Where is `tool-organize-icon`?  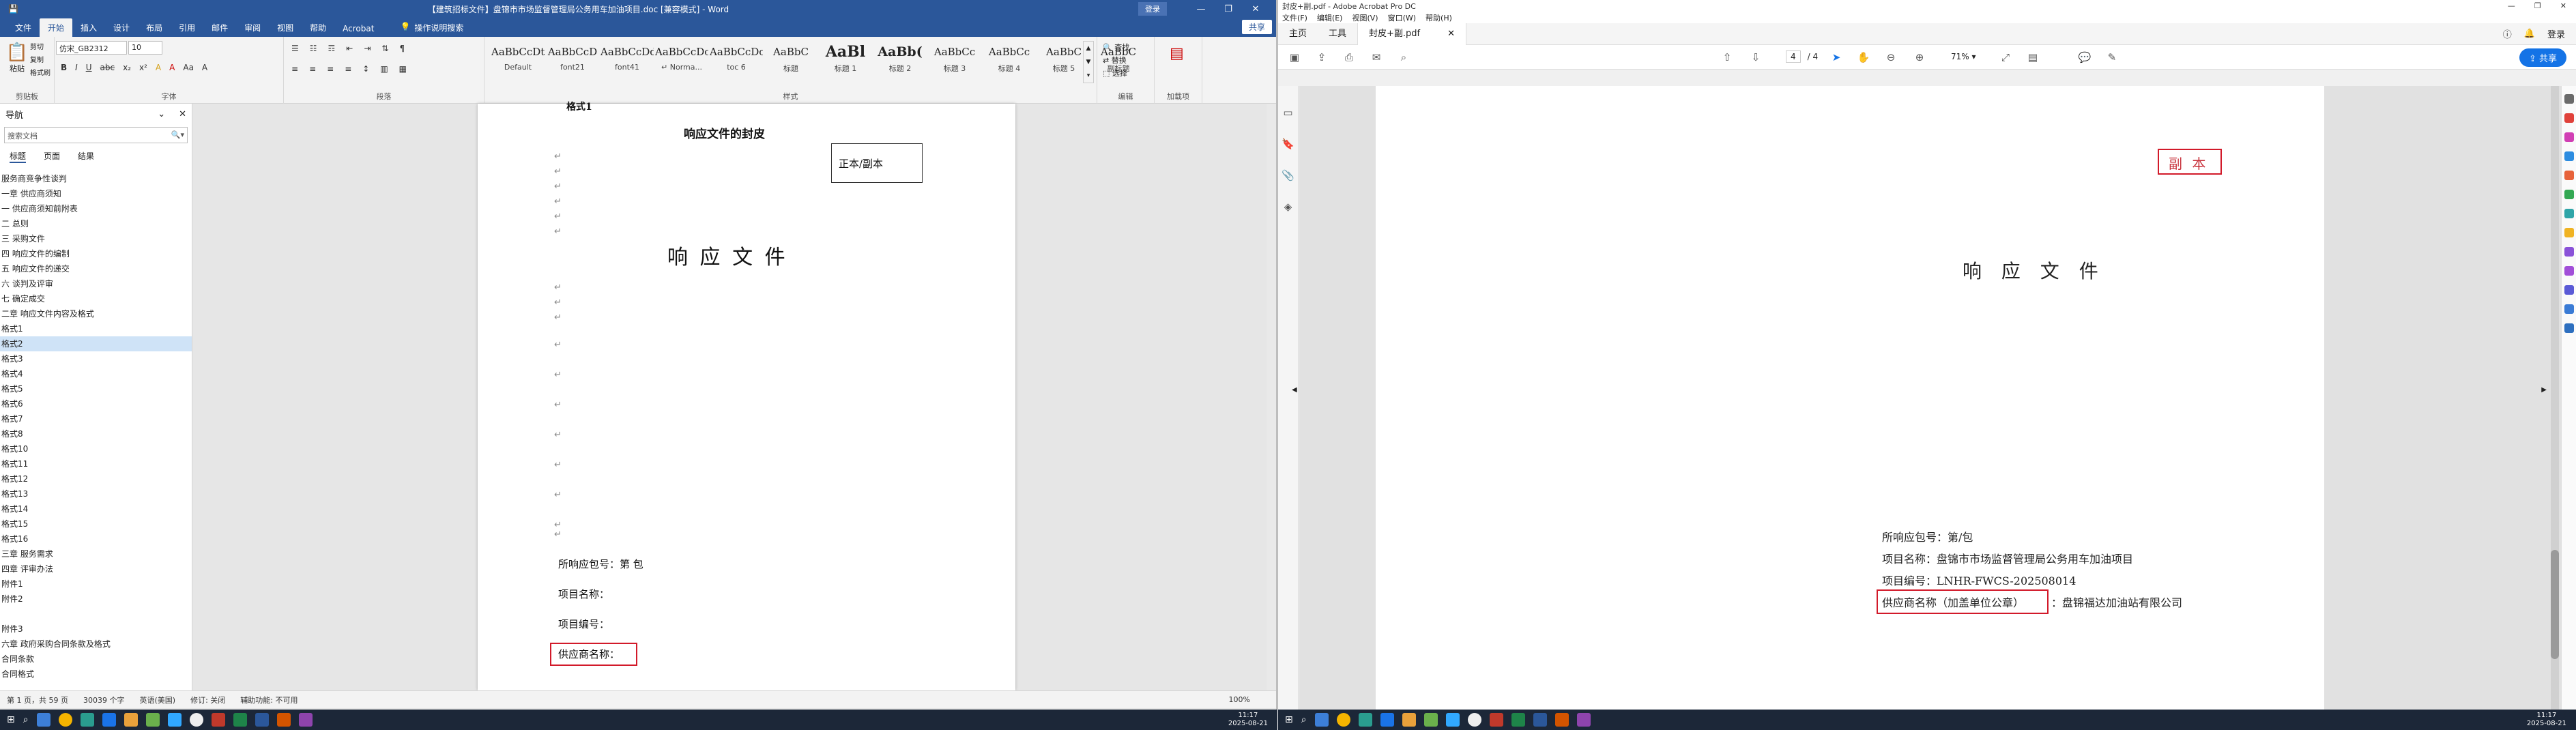 tool-organize-icon is located at coordinates (2569, 194).